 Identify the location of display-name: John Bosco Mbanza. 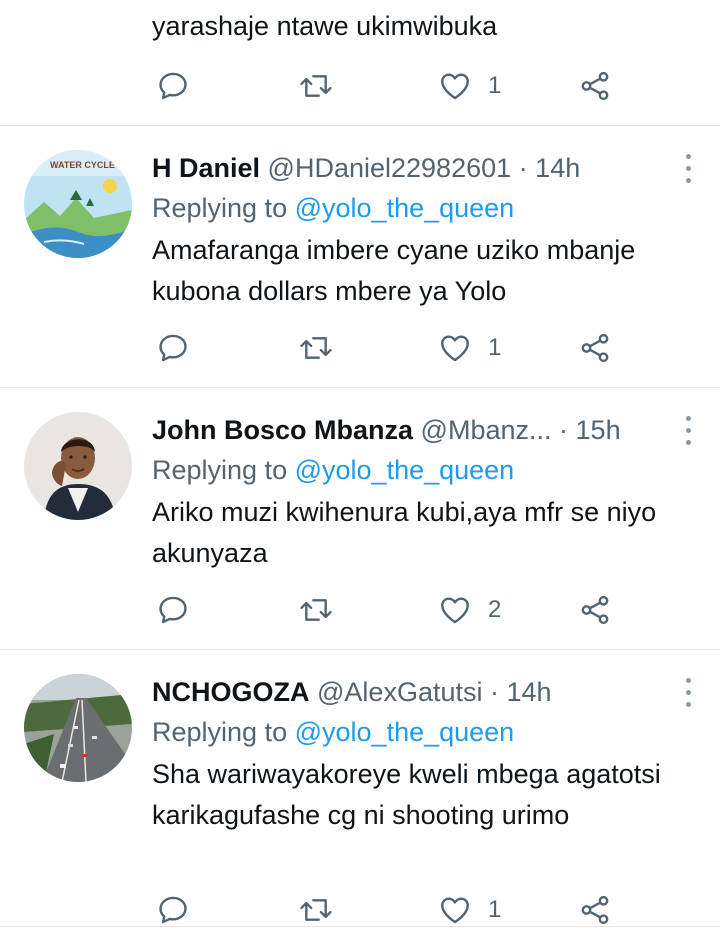
(282, 430).